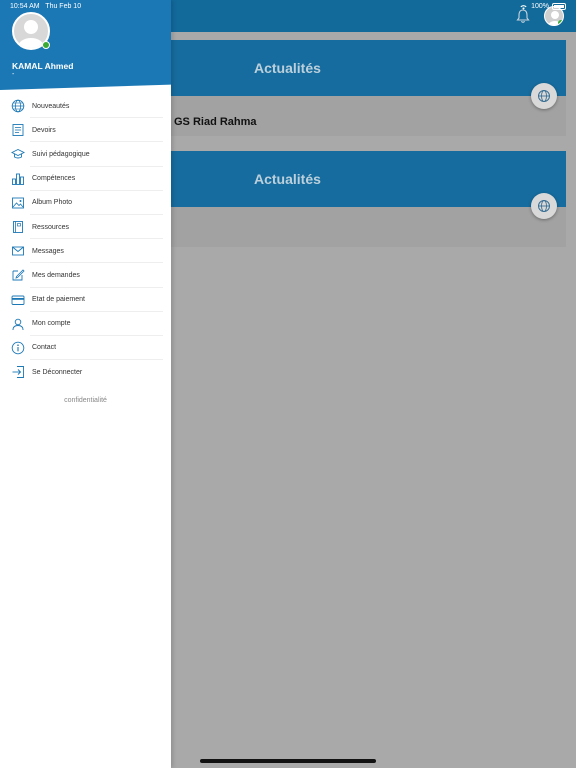  I want to click on home-indicator, so click(288, 761).